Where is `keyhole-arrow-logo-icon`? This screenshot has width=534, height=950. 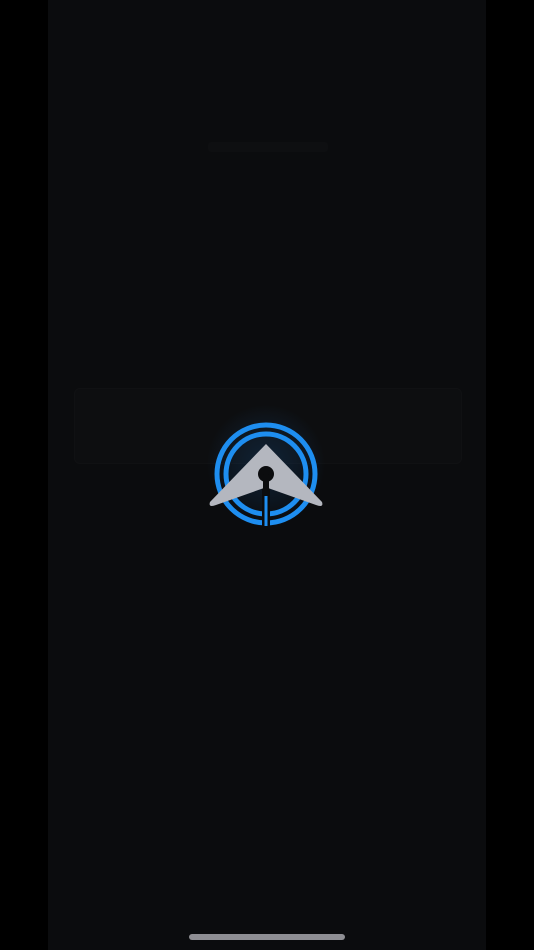 keyhole-arrow-logo-icon is located at coordinates (266, 475).